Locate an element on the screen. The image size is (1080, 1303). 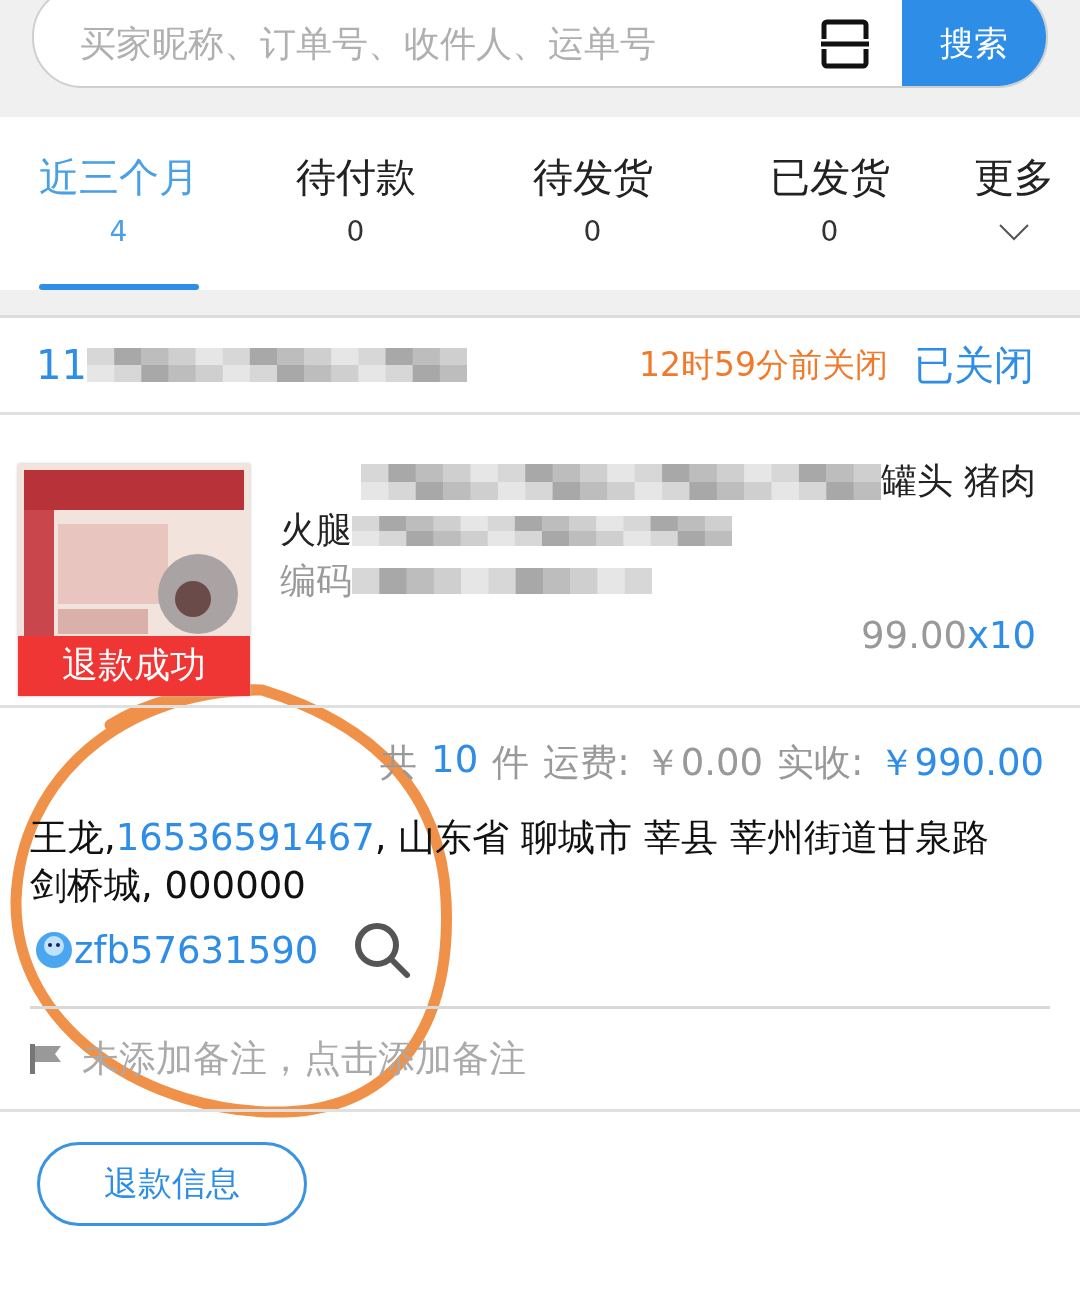
search-field: 买家昵称、订单号、收件人、运单号 搜索 is located at coordinates (540, 44).